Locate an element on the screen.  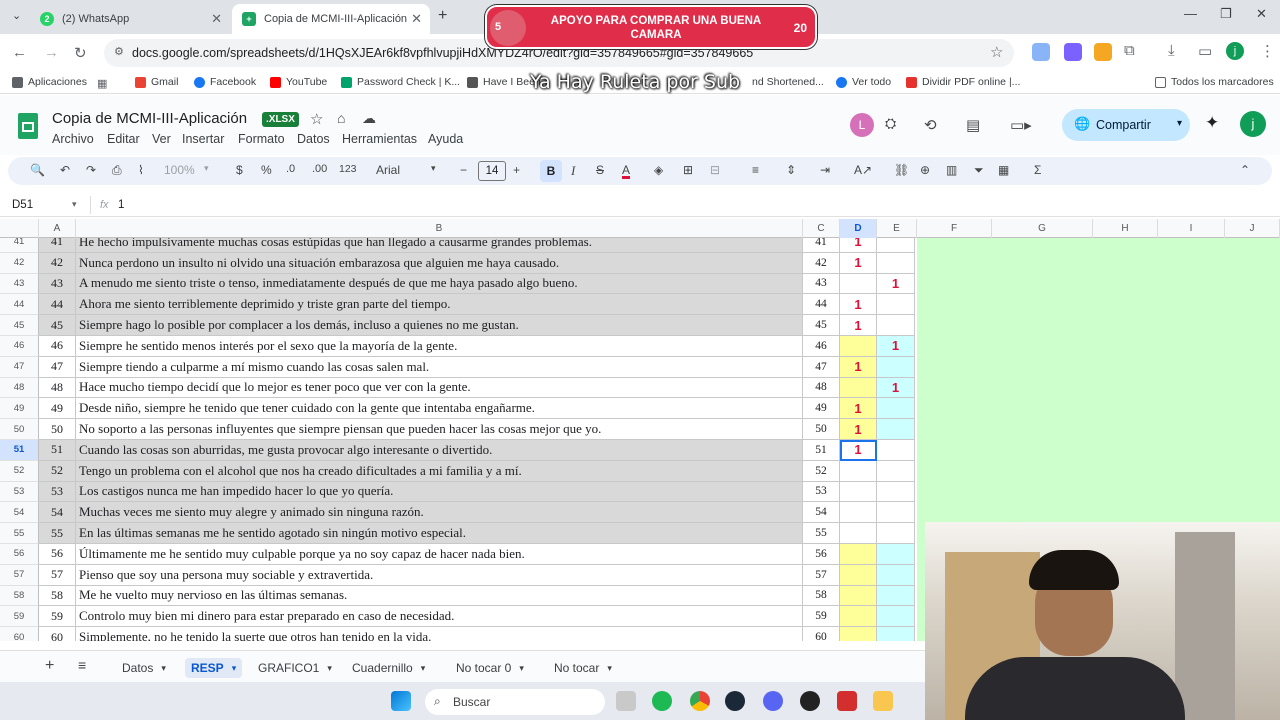
cell-item-number: 44 is located at coordinates (57, 305).